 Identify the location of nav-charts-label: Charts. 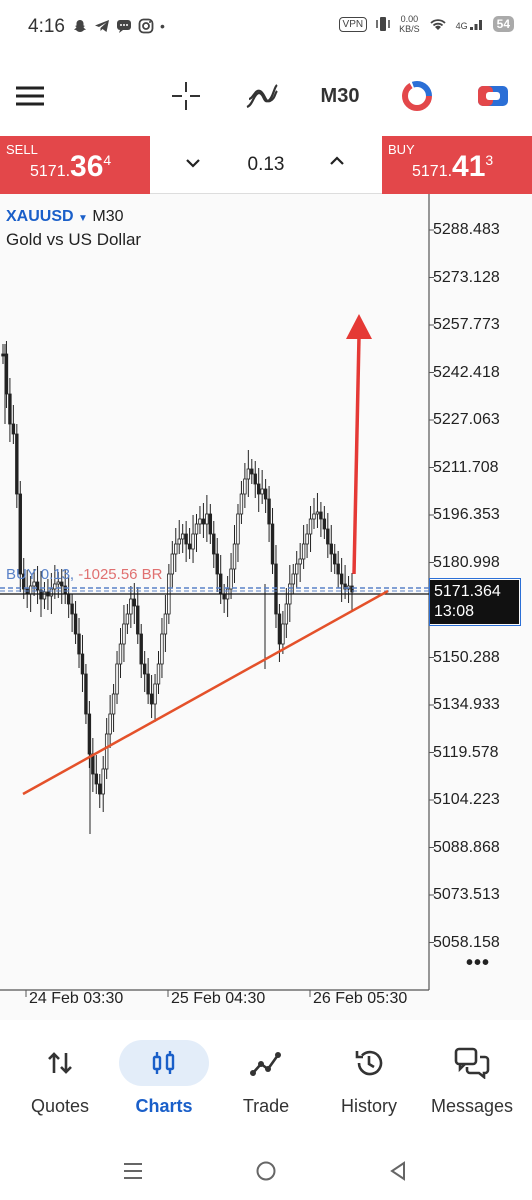
(164, 1106).